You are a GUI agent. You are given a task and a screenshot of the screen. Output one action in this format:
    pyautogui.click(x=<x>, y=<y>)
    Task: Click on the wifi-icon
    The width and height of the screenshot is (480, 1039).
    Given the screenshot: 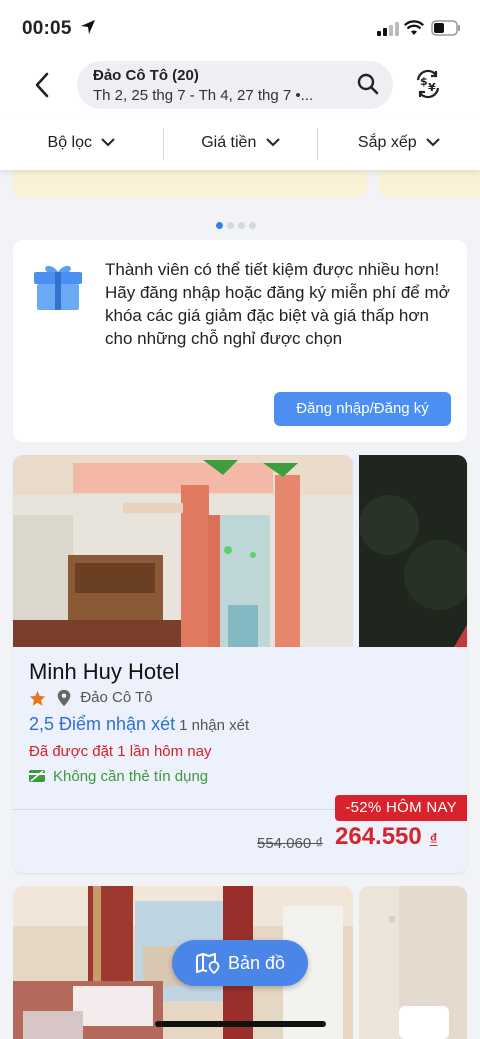 What is the action you would take?
    pyautogui.click(x=414, y=27)
    